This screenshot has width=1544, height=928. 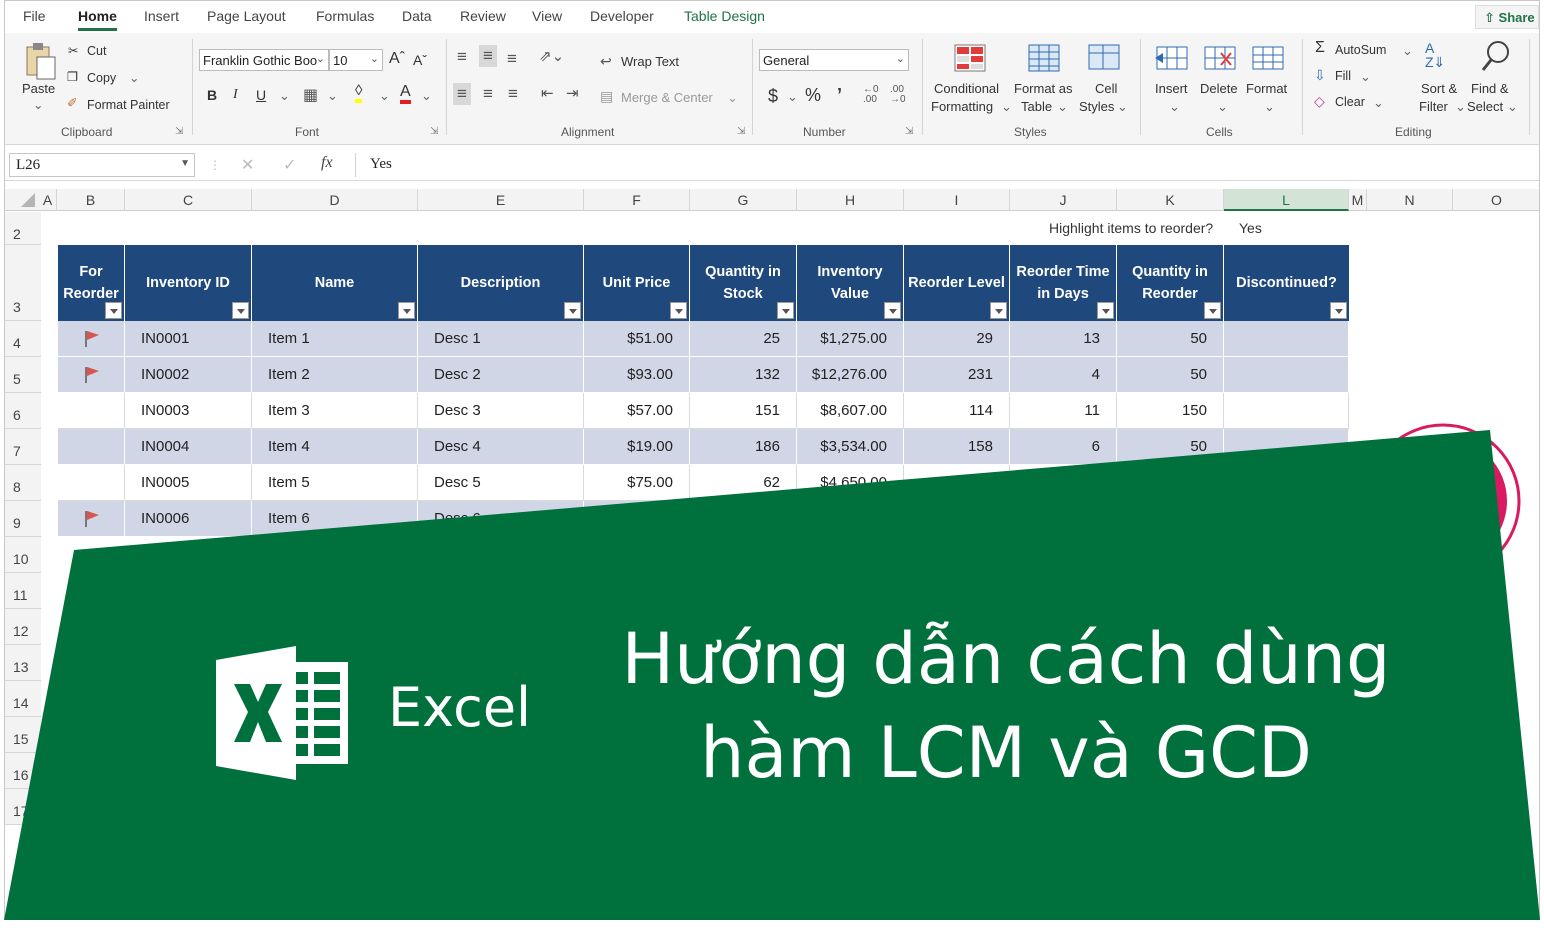 I want to click on row-header: 2, so click(x=23, y=228).